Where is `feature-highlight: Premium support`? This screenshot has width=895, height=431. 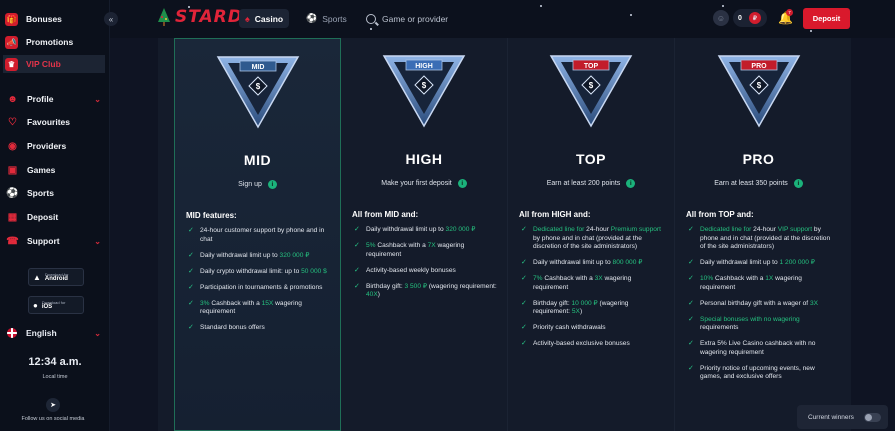
feature-highlight: Premium support is located at coordinates (635, 229).